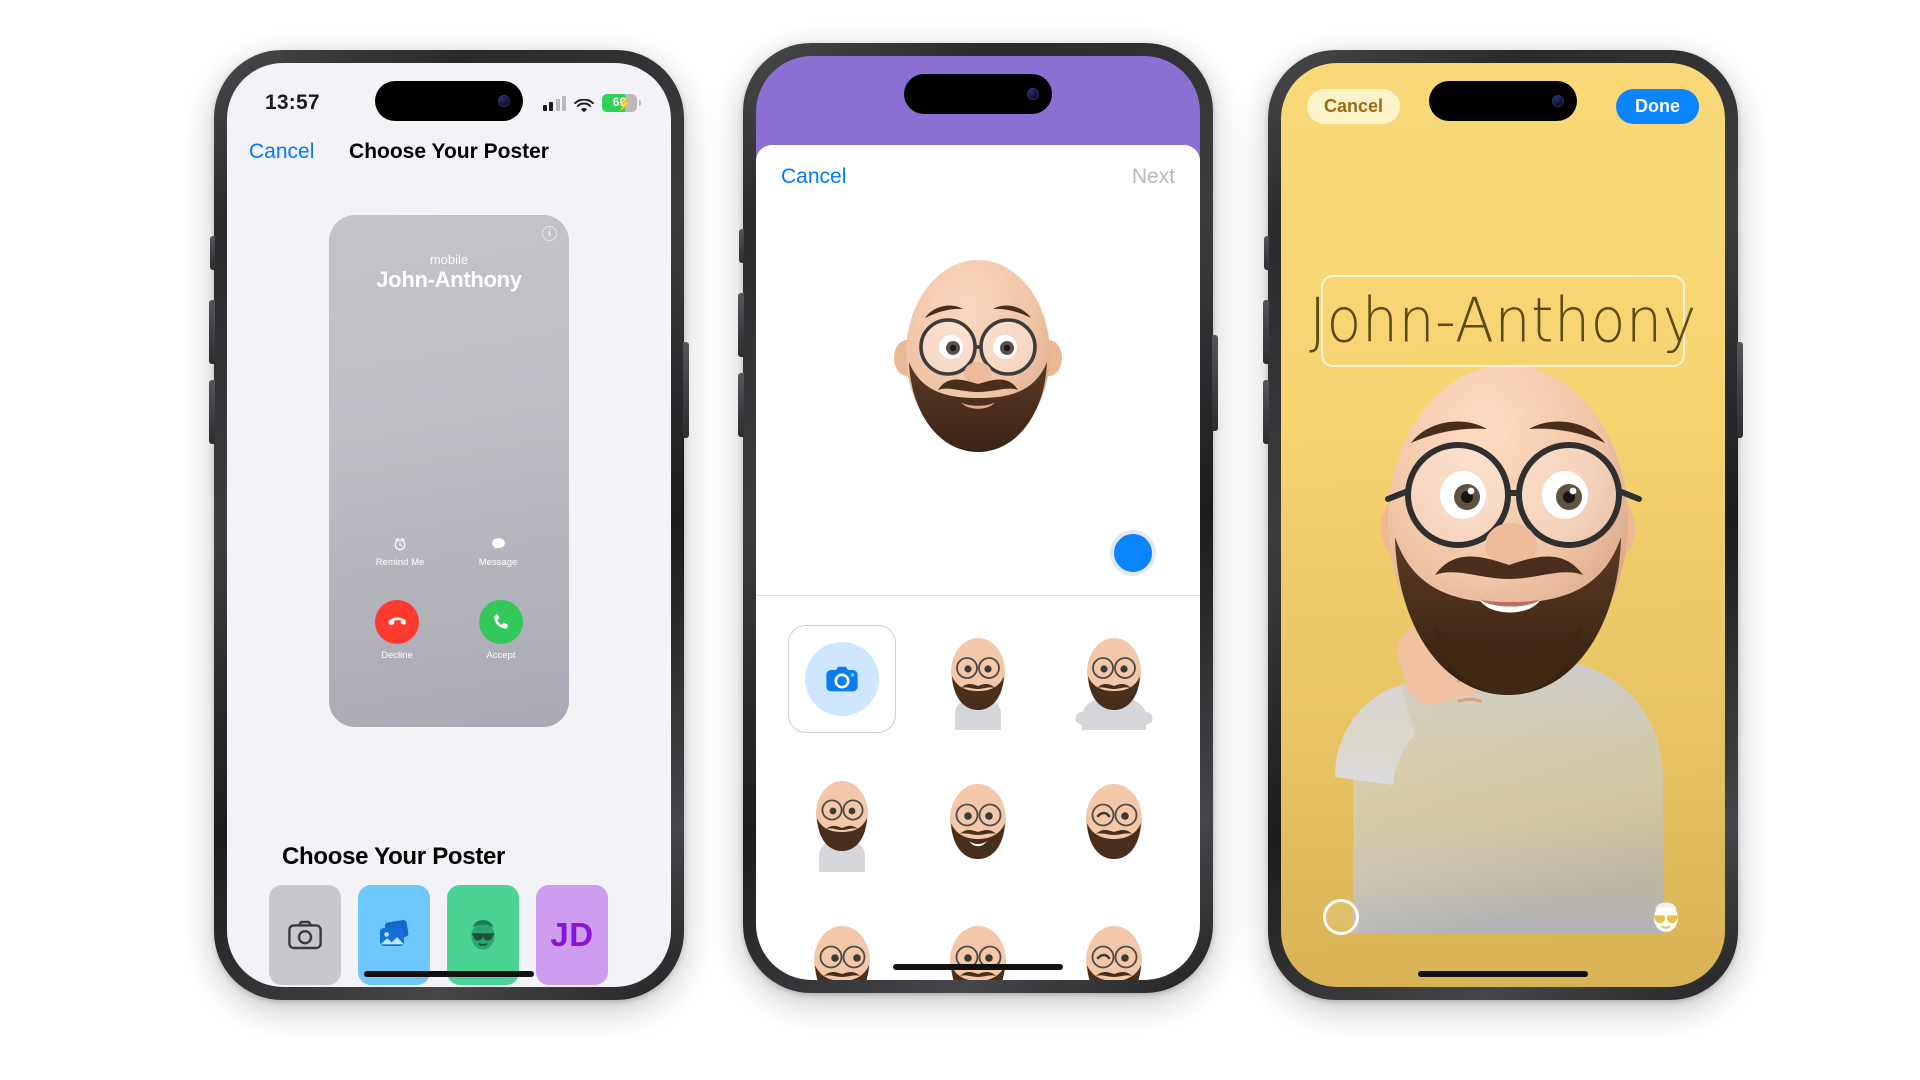 This screenshot has height=1080, width=1920. I want to click on memoji-preview, so click(978, 357).